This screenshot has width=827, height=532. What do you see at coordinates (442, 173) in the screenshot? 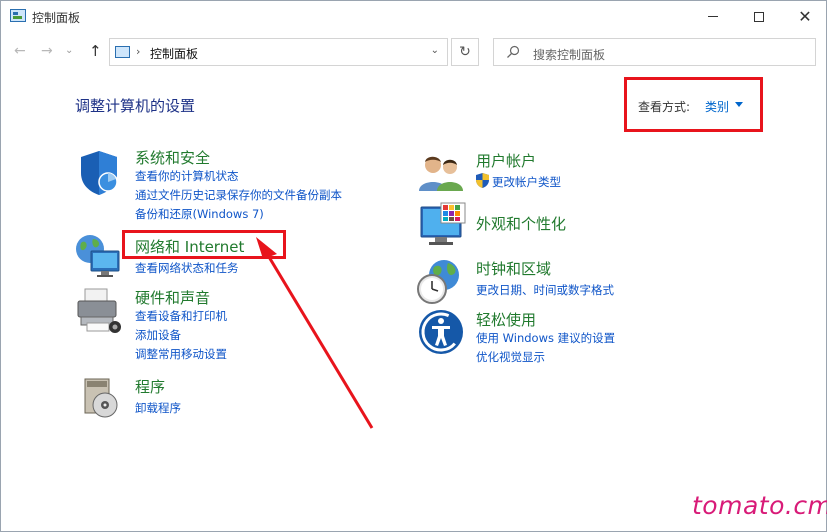
I see `users-icon` at bounding box center [442, 173].